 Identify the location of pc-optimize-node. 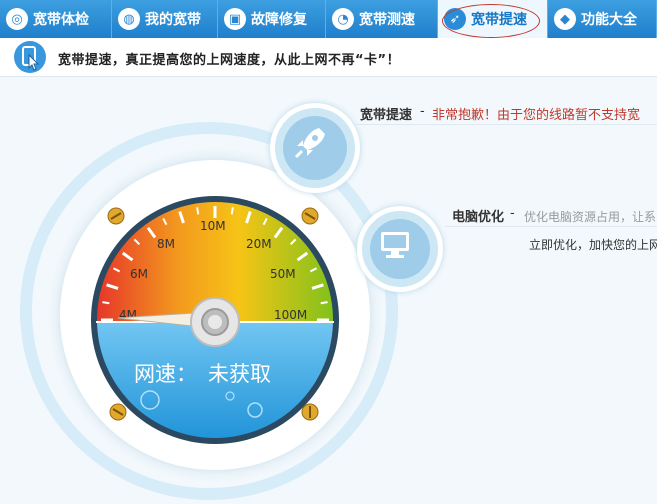
(400, 249).